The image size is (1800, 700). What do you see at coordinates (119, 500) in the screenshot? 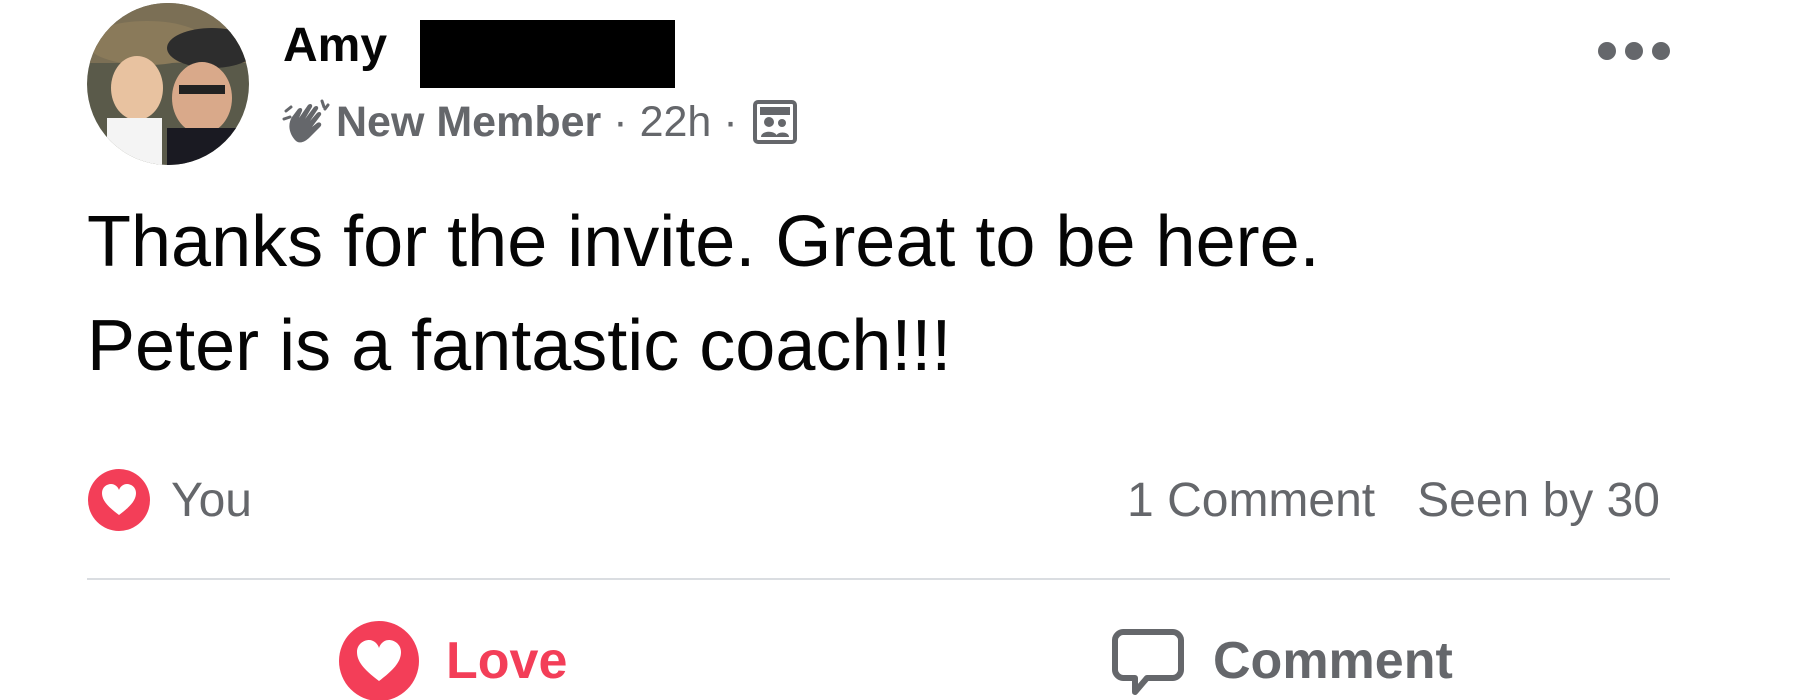
I see `love-reaction-icon` at bounding box center [119, 500].